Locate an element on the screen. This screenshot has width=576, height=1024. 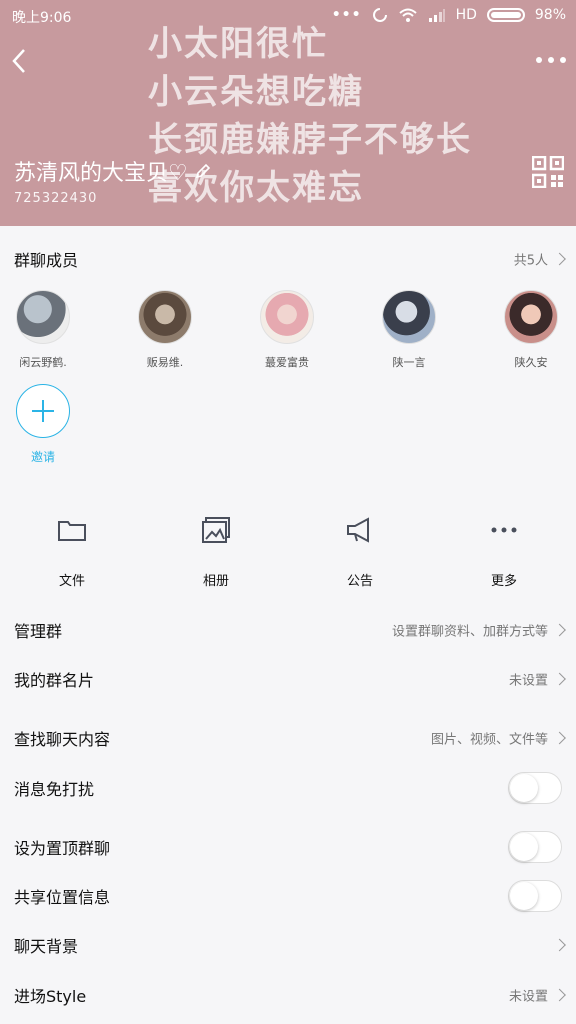
do-not-disturb-toggle is located at coordinates (535, 788).